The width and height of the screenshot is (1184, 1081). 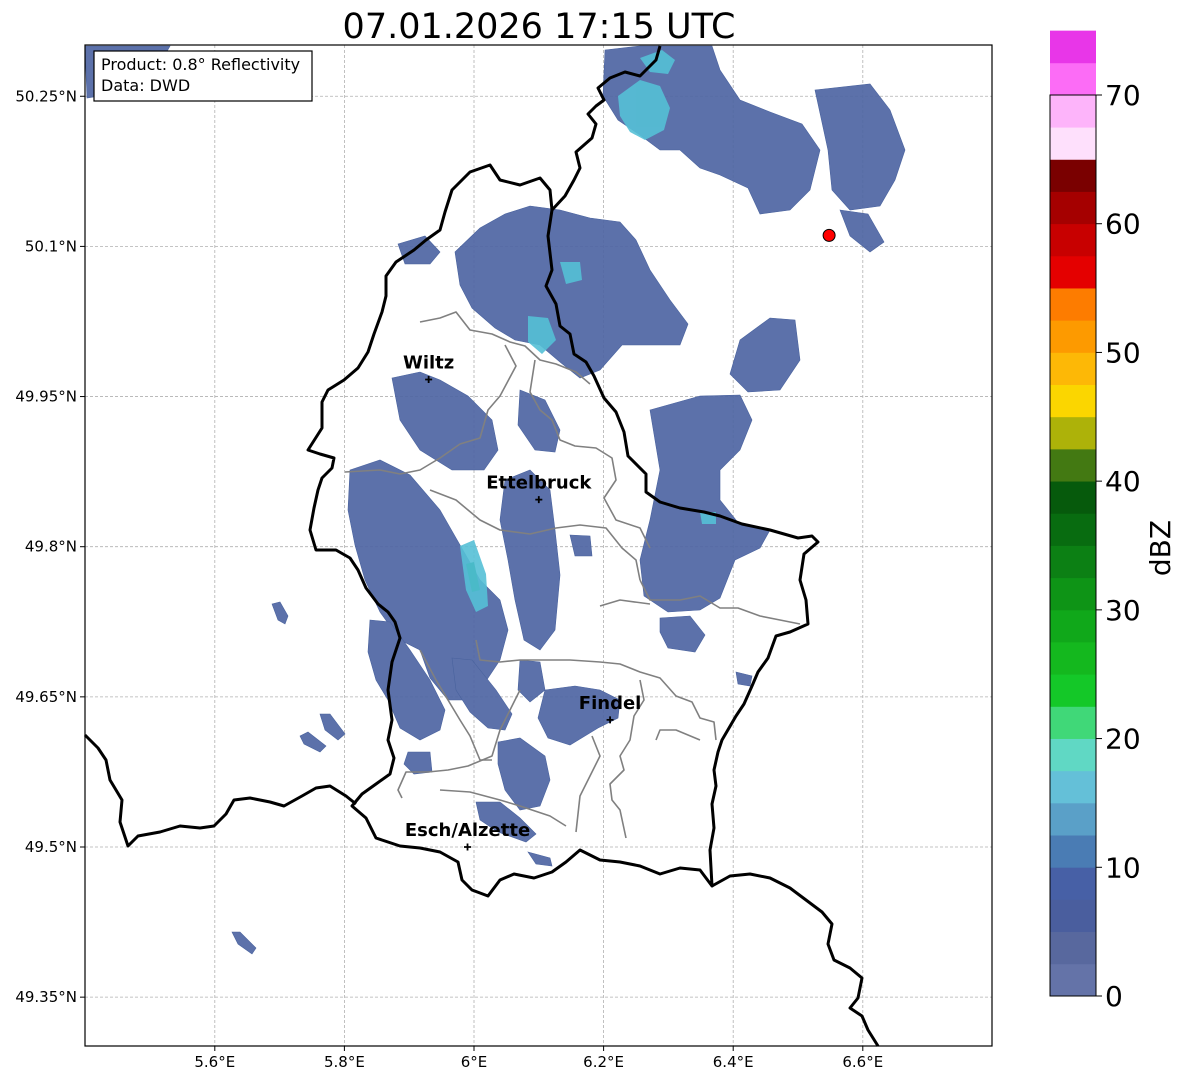 What do you see at coordinates (1123, 352) in the screenshot?
I see `colorbar-tick-label: 50` at bounding box center [1123, 352].